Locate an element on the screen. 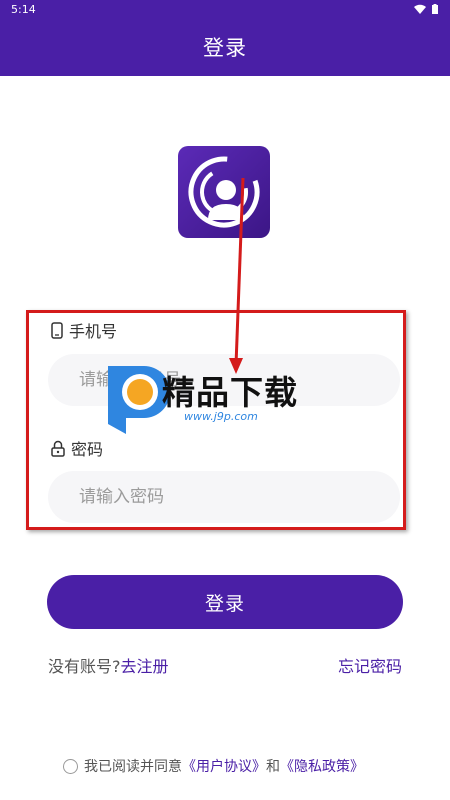 The width and height of the screenshot is (450, 800). register-link: 去注册 is located at coordinates (145, 666).